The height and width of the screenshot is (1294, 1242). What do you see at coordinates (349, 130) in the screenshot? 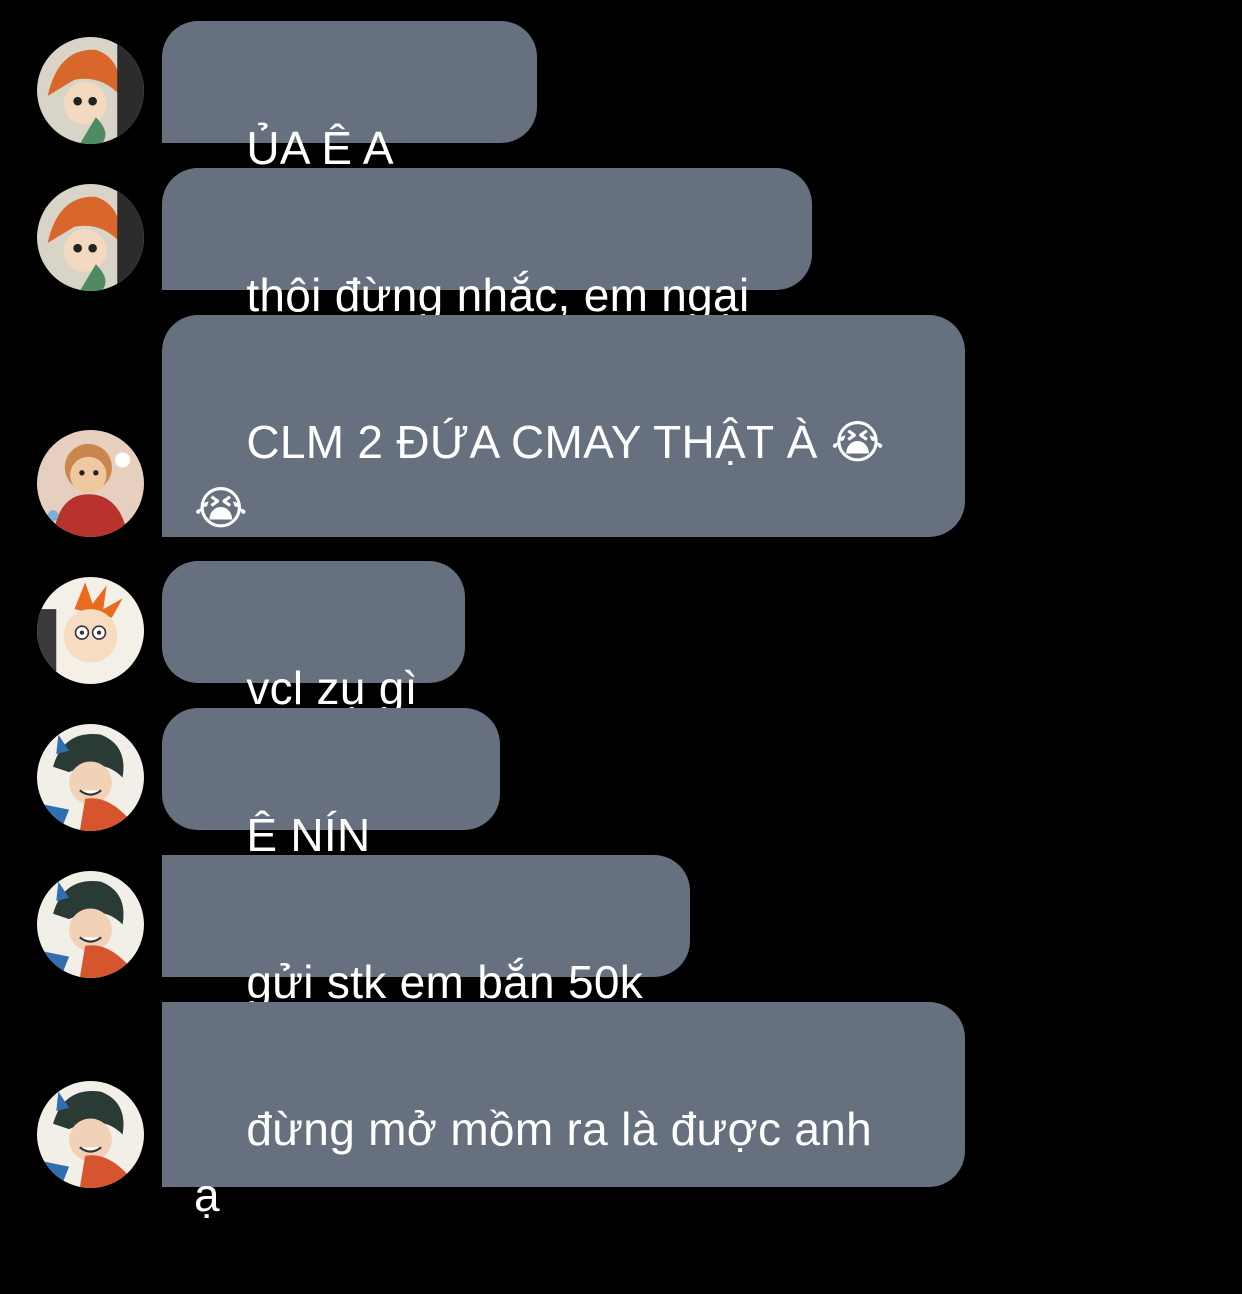
I see `message-bubble: ỦA Ê A =)))))` at bounding box center [349, 130].